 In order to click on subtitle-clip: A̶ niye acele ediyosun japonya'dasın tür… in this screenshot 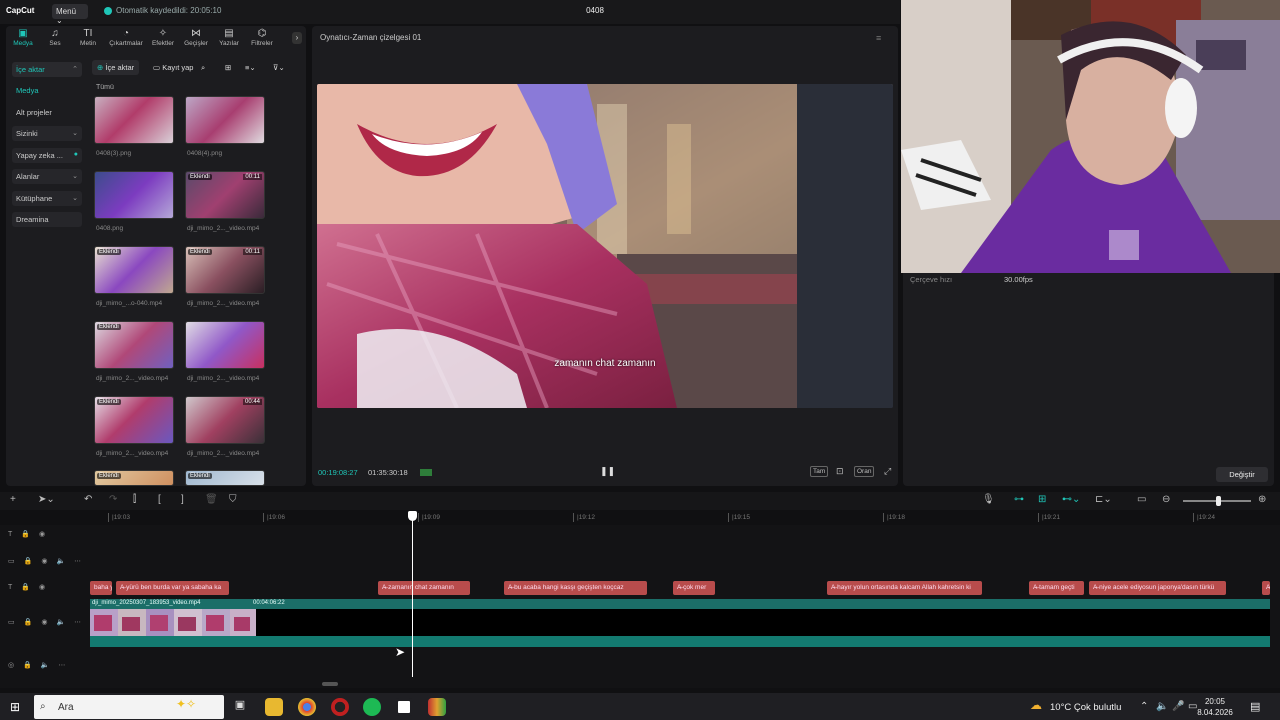, I will do `click(1157, 588)`.